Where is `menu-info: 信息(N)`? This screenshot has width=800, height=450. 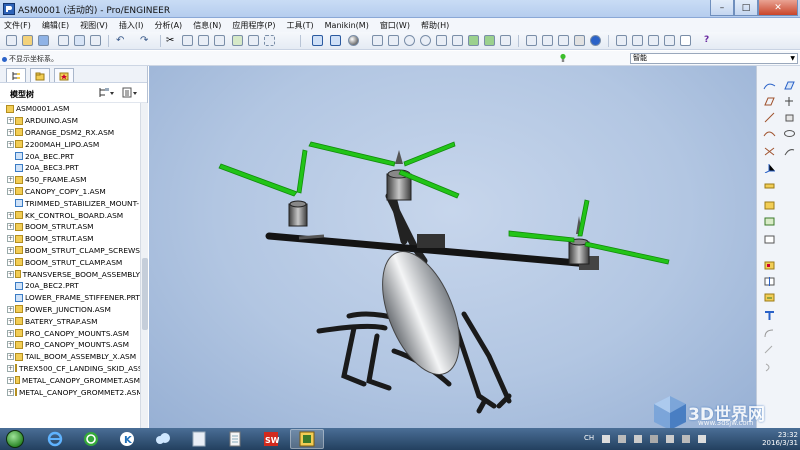 menu-info: 信息(N) is located at coordinates (207, 25).